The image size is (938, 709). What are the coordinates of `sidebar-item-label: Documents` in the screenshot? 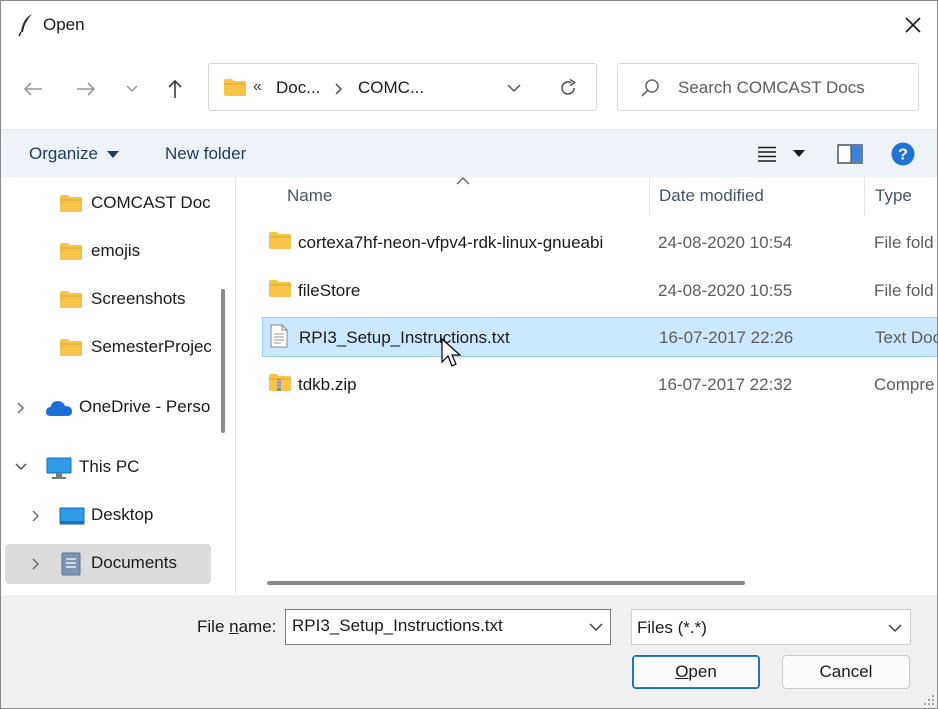 It's located at (134, 562).